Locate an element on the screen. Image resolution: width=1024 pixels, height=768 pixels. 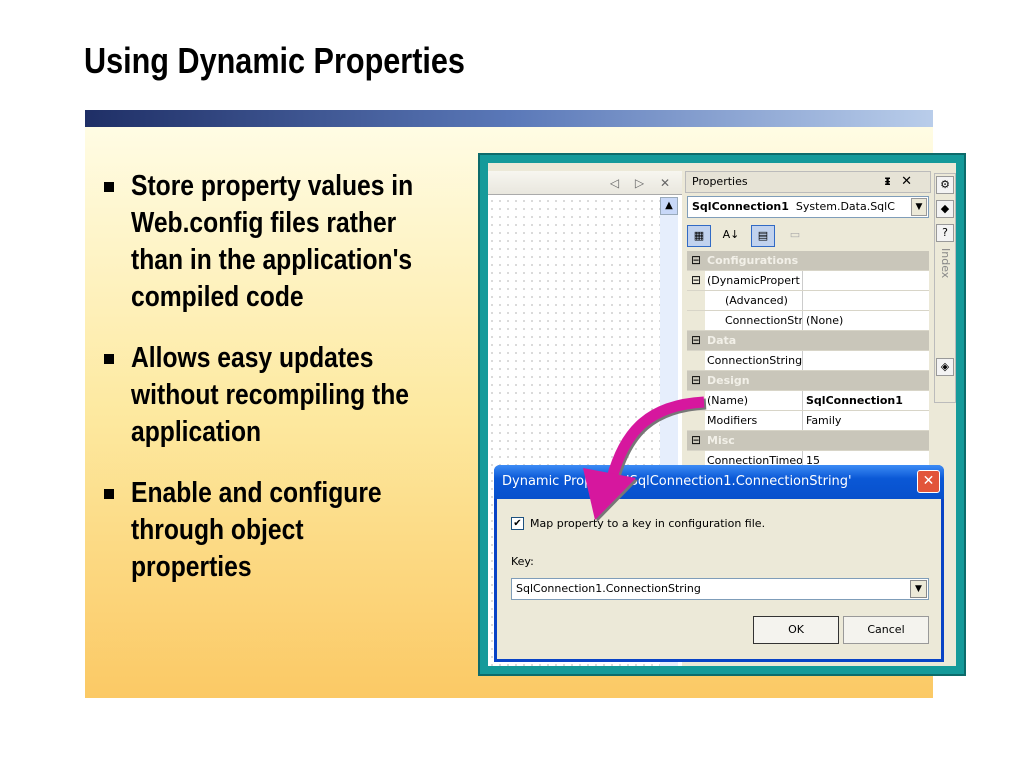
key-combobox: SqlConnection1.ConnectionString ▼ is located at coordinates (720, 589).